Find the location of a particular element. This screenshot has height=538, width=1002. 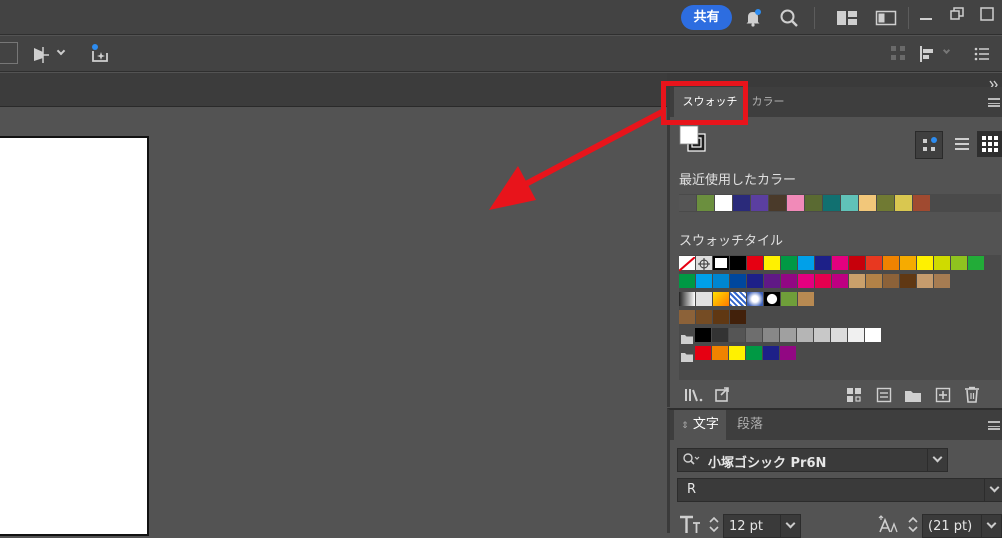

new-color-group-icon is located at coordinates (913, 395).